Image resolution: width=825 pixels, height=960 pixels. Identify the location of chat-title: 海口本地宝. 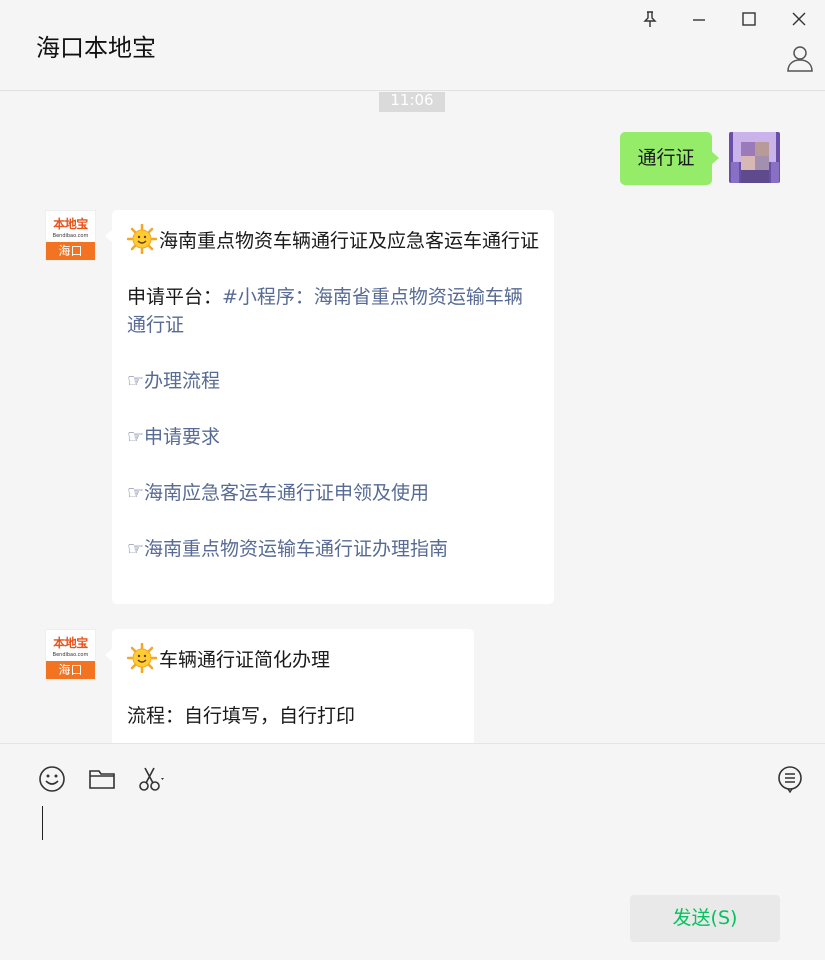
(96, 48).